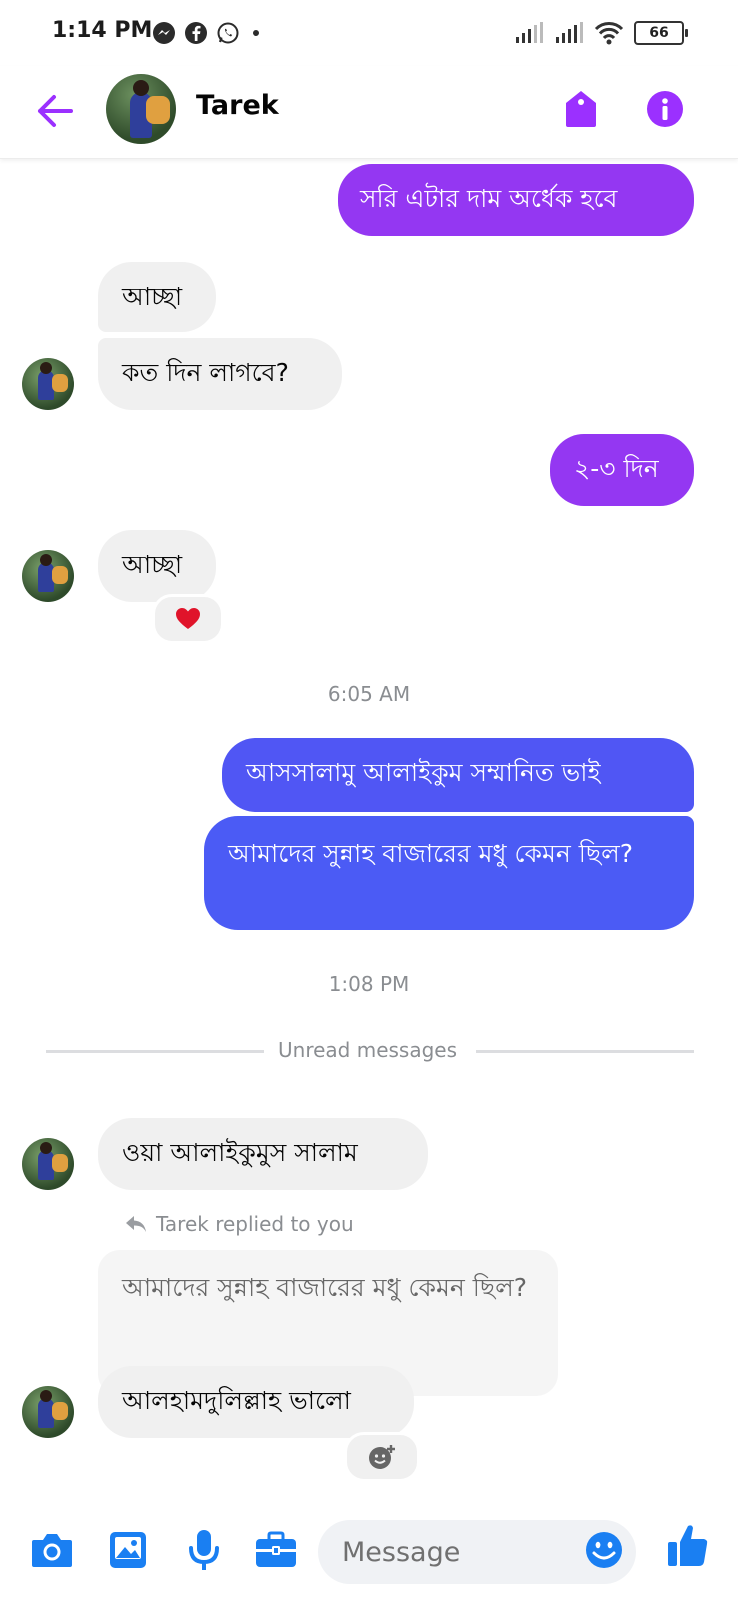 This screenshot has height=1600, width=738. I want to click on system-icons: 66, so click(601, 33).